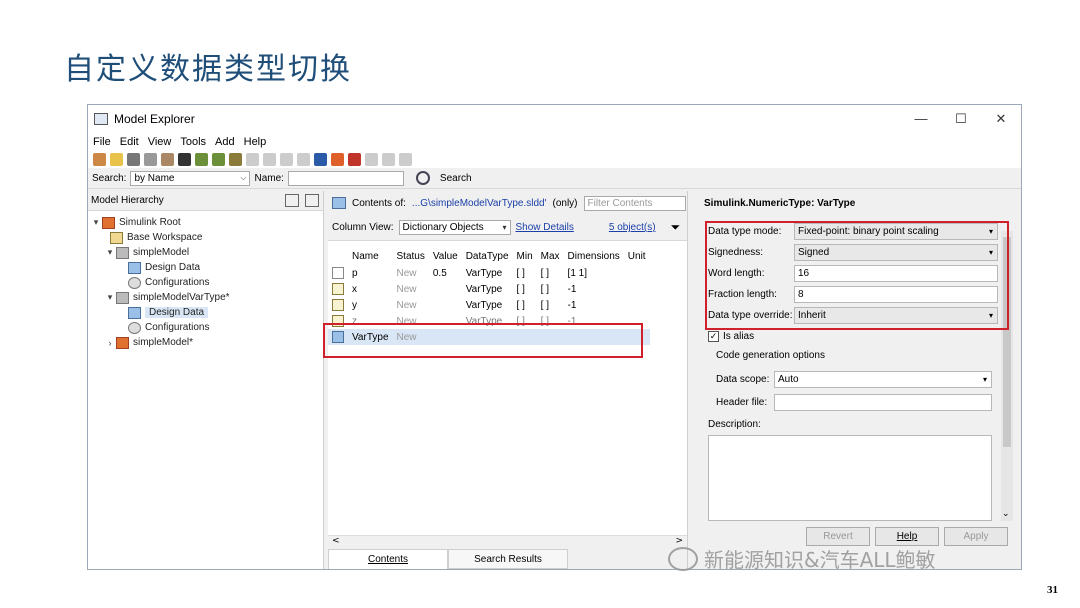  What do you see at coordinates (370, 256) in the screenshot?
I see `column-header-name: Name` at bounding box center [370, 256].